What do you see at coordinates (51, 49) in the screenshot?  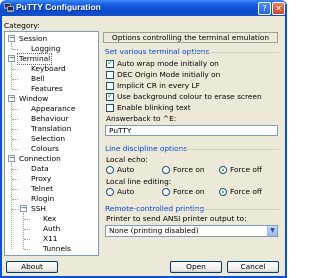 I see `tree-item-logging: Logging` at bounding box center [51, 49].